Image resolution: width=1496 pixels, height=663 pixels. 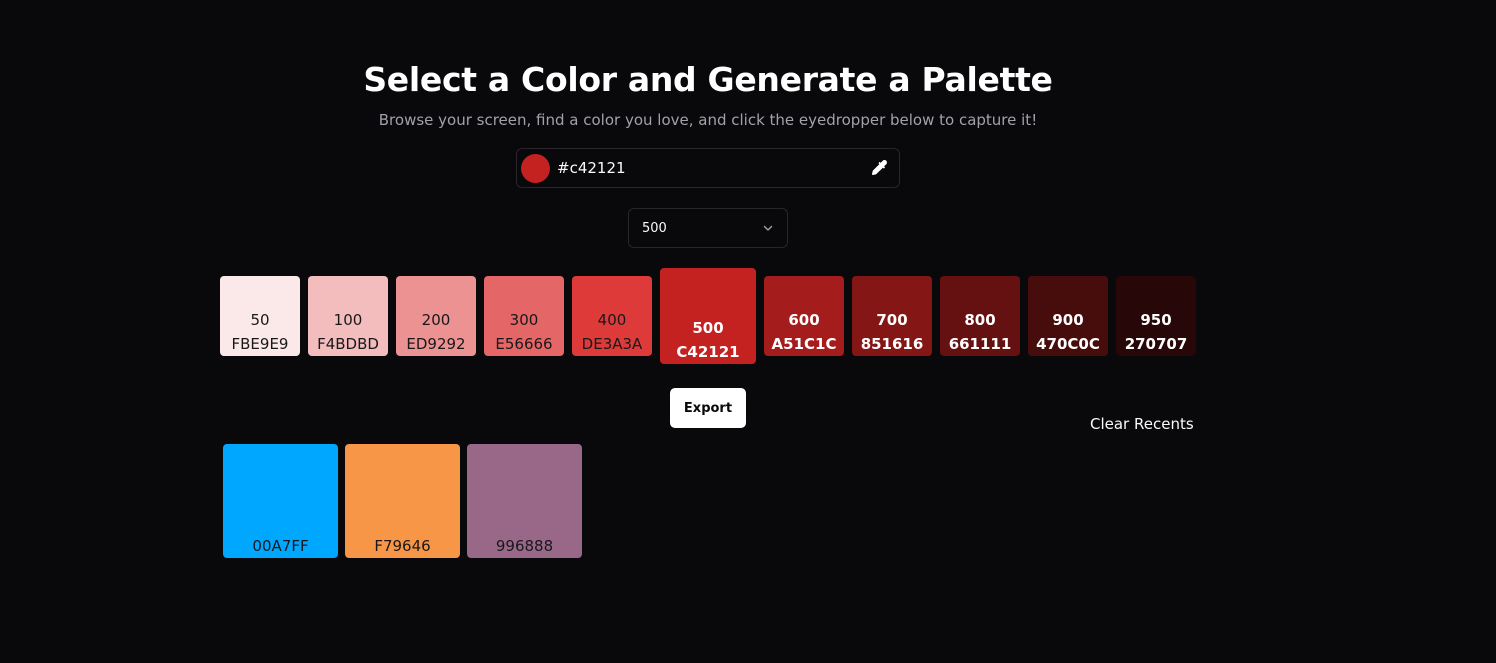 What do you see at coordinates (436, 320) in the screenshot?
I see `shade-number: 200` at bounding box center [436, 320].